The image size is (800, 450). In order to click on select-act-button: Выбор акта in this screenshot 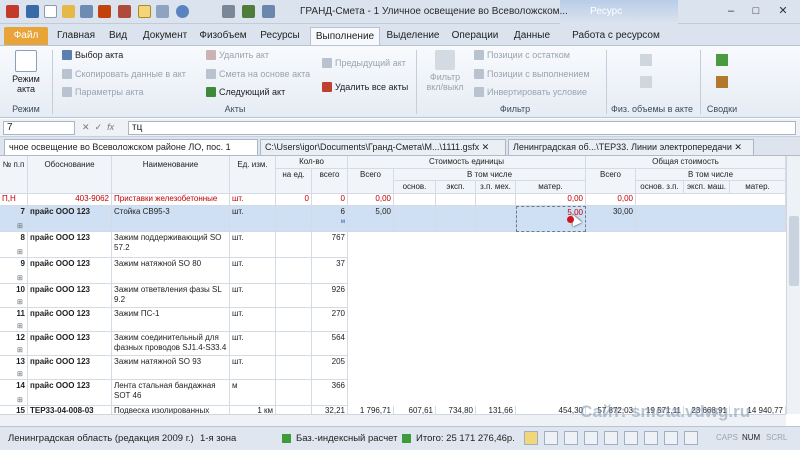, I will do `click(92, 55)`.